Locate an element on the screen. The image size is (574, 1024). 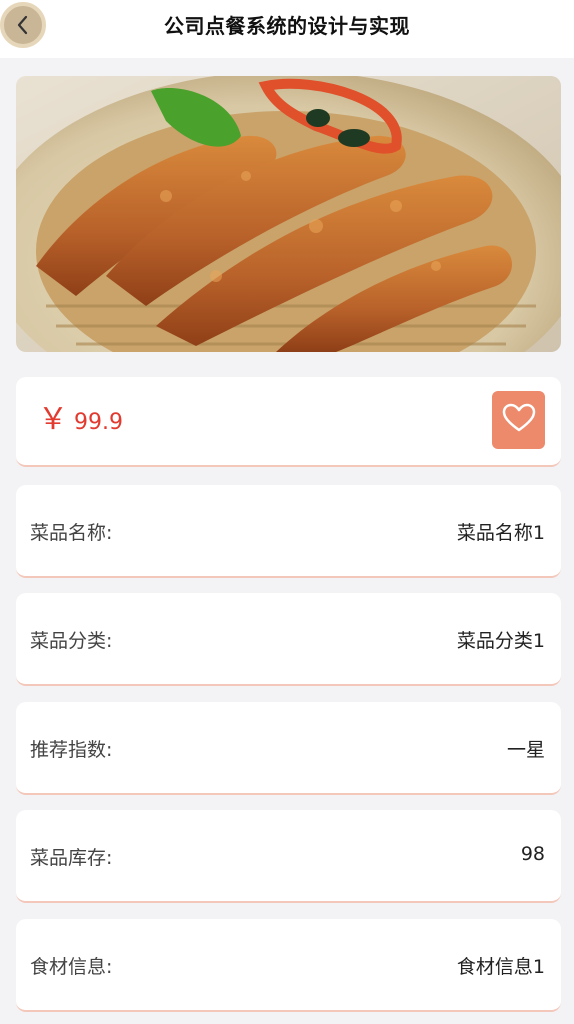
detail-value: 食材信息1 is located at coordinates (500, 967).